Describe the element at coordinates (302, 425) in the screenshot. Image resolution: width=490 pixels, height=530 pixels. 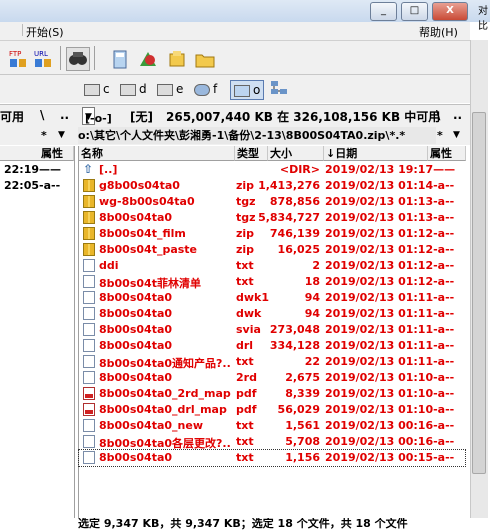
I see `file-size: 1,561` at that location.